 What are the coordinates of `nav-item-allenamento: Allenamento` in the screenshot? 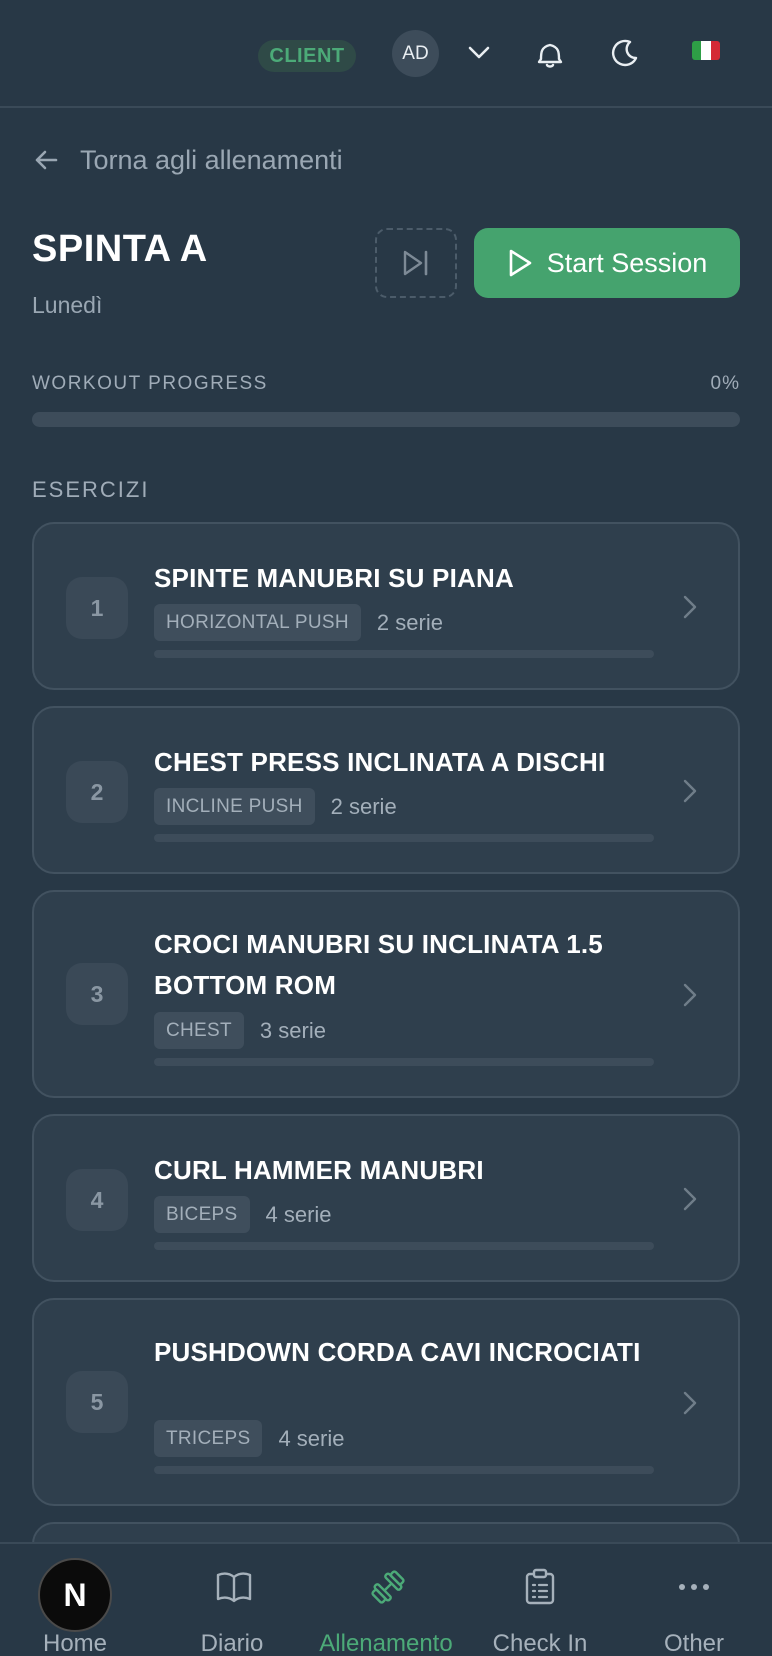 It's located at (386, 1600).